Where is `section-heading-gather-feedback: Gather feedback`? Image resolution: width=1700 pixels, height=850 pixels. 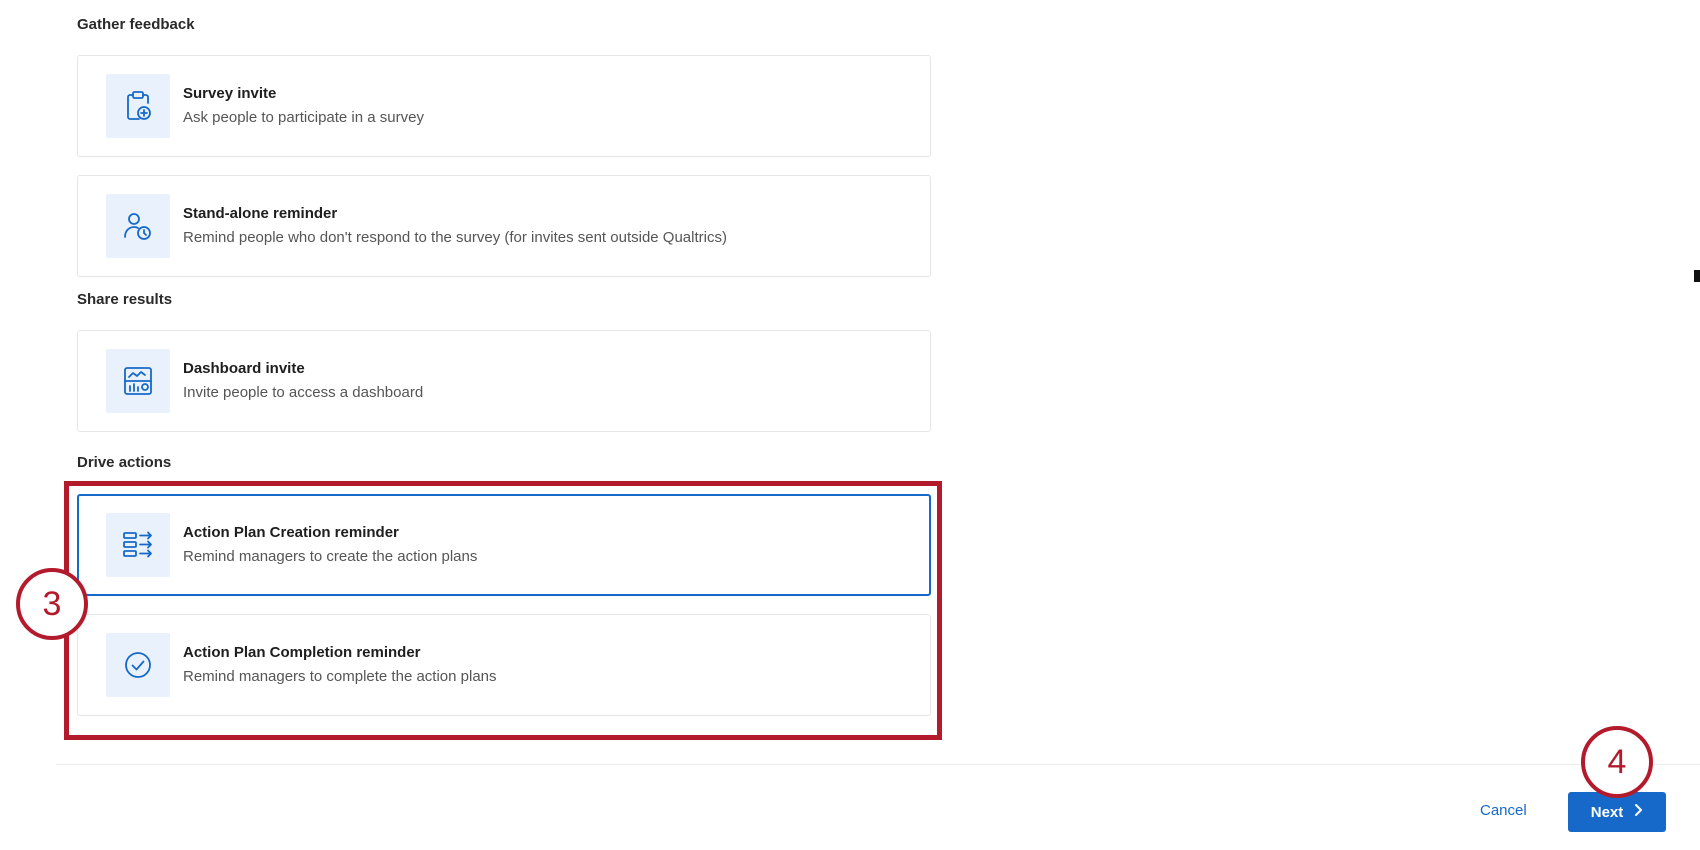 section-heading-gather-feedback: Gather feedback is located at coordinates (136, 24).